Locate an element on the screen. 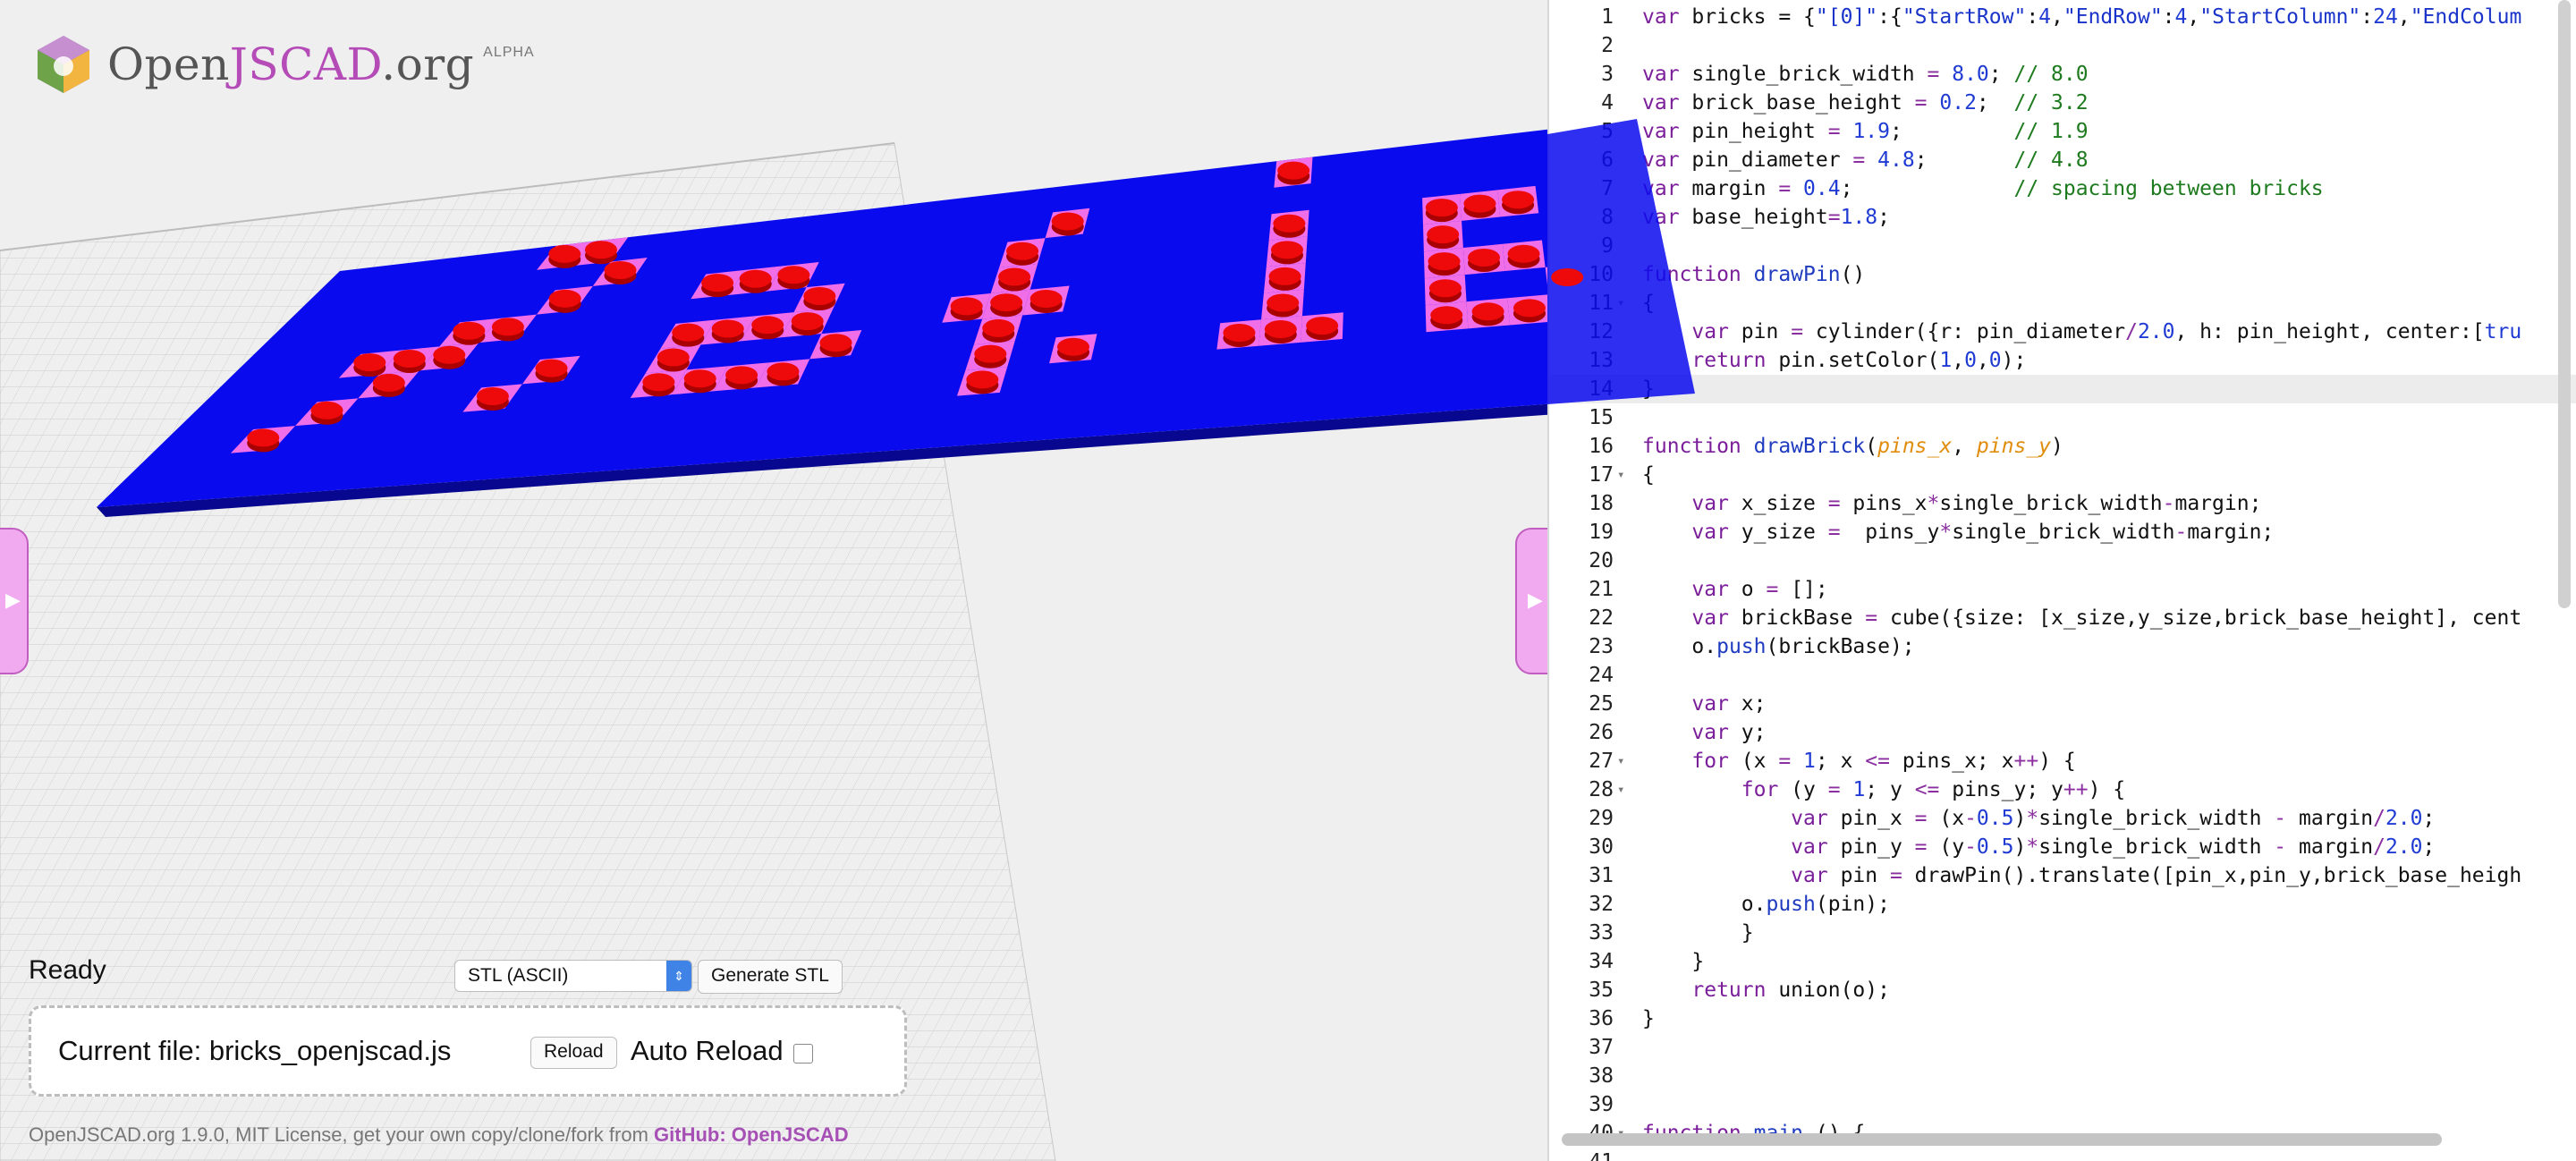  logo-cube-icon is located at coordinates (63, 64).